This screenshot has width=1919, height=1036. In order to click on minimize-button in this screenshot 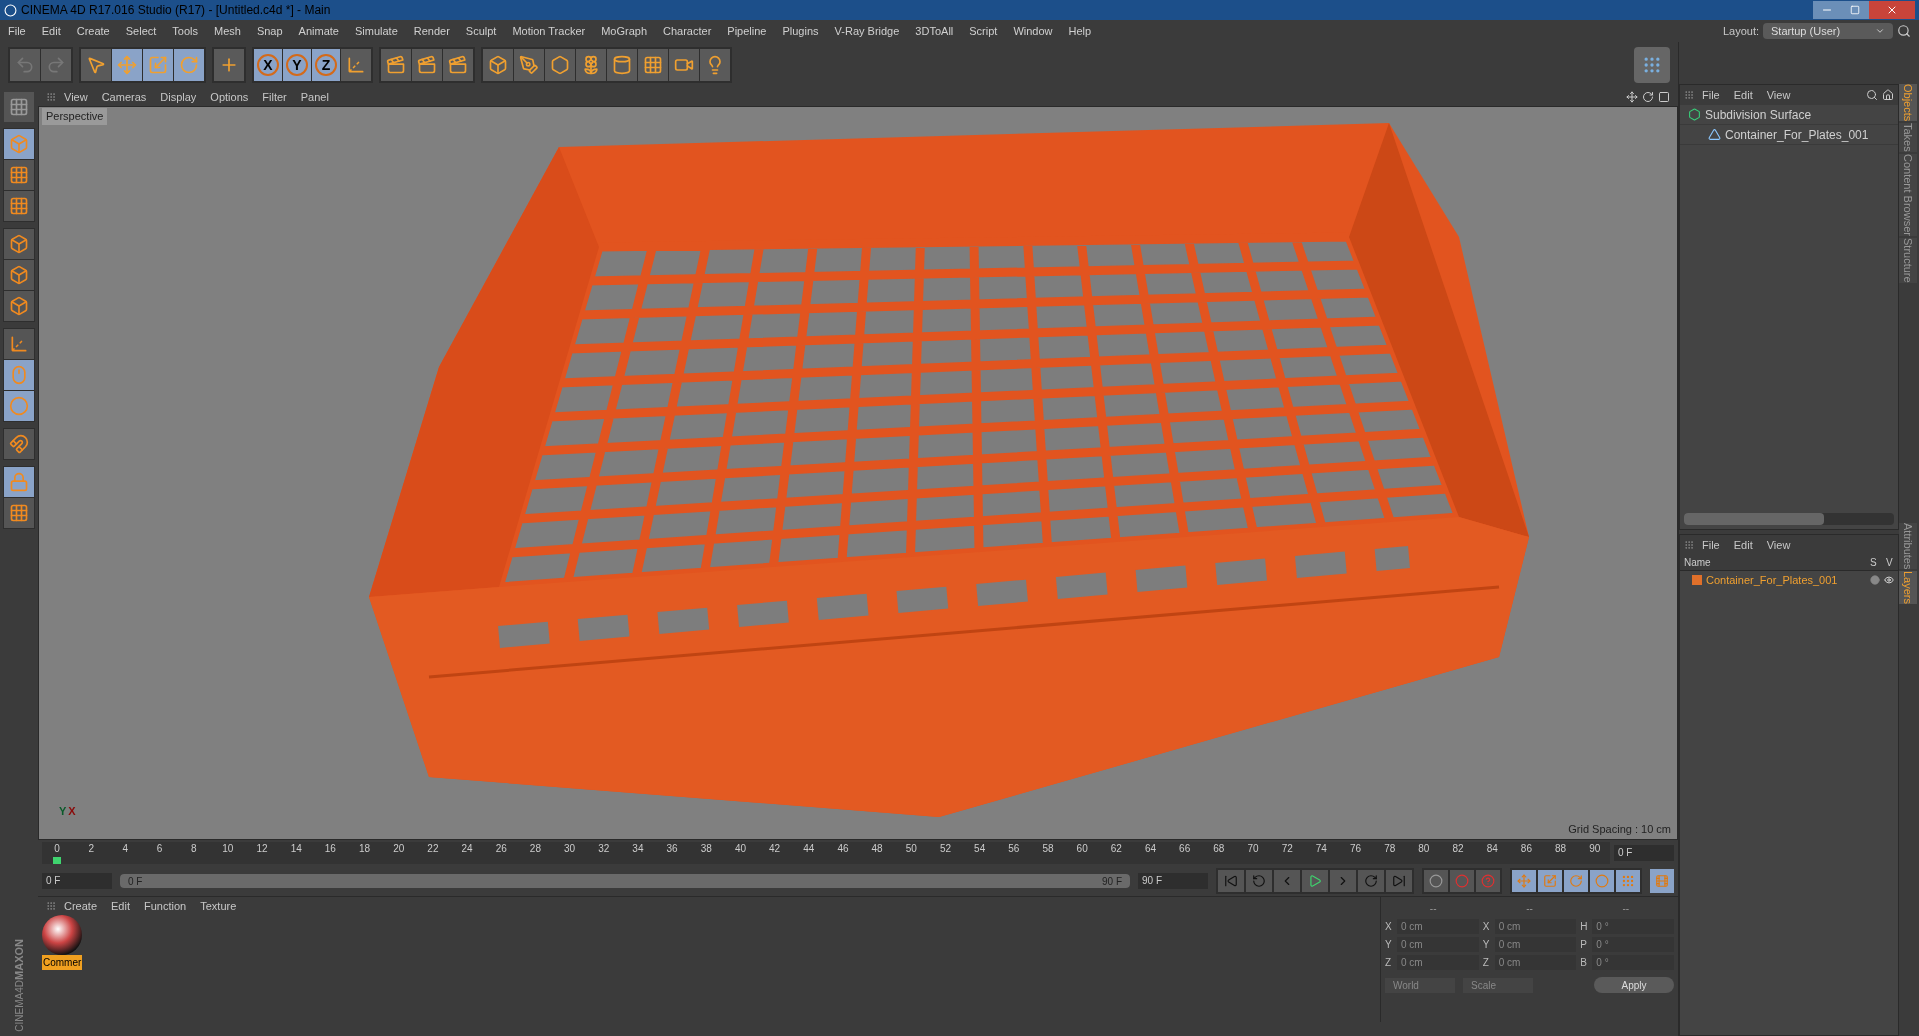, I will do `click(1827, 10)`.